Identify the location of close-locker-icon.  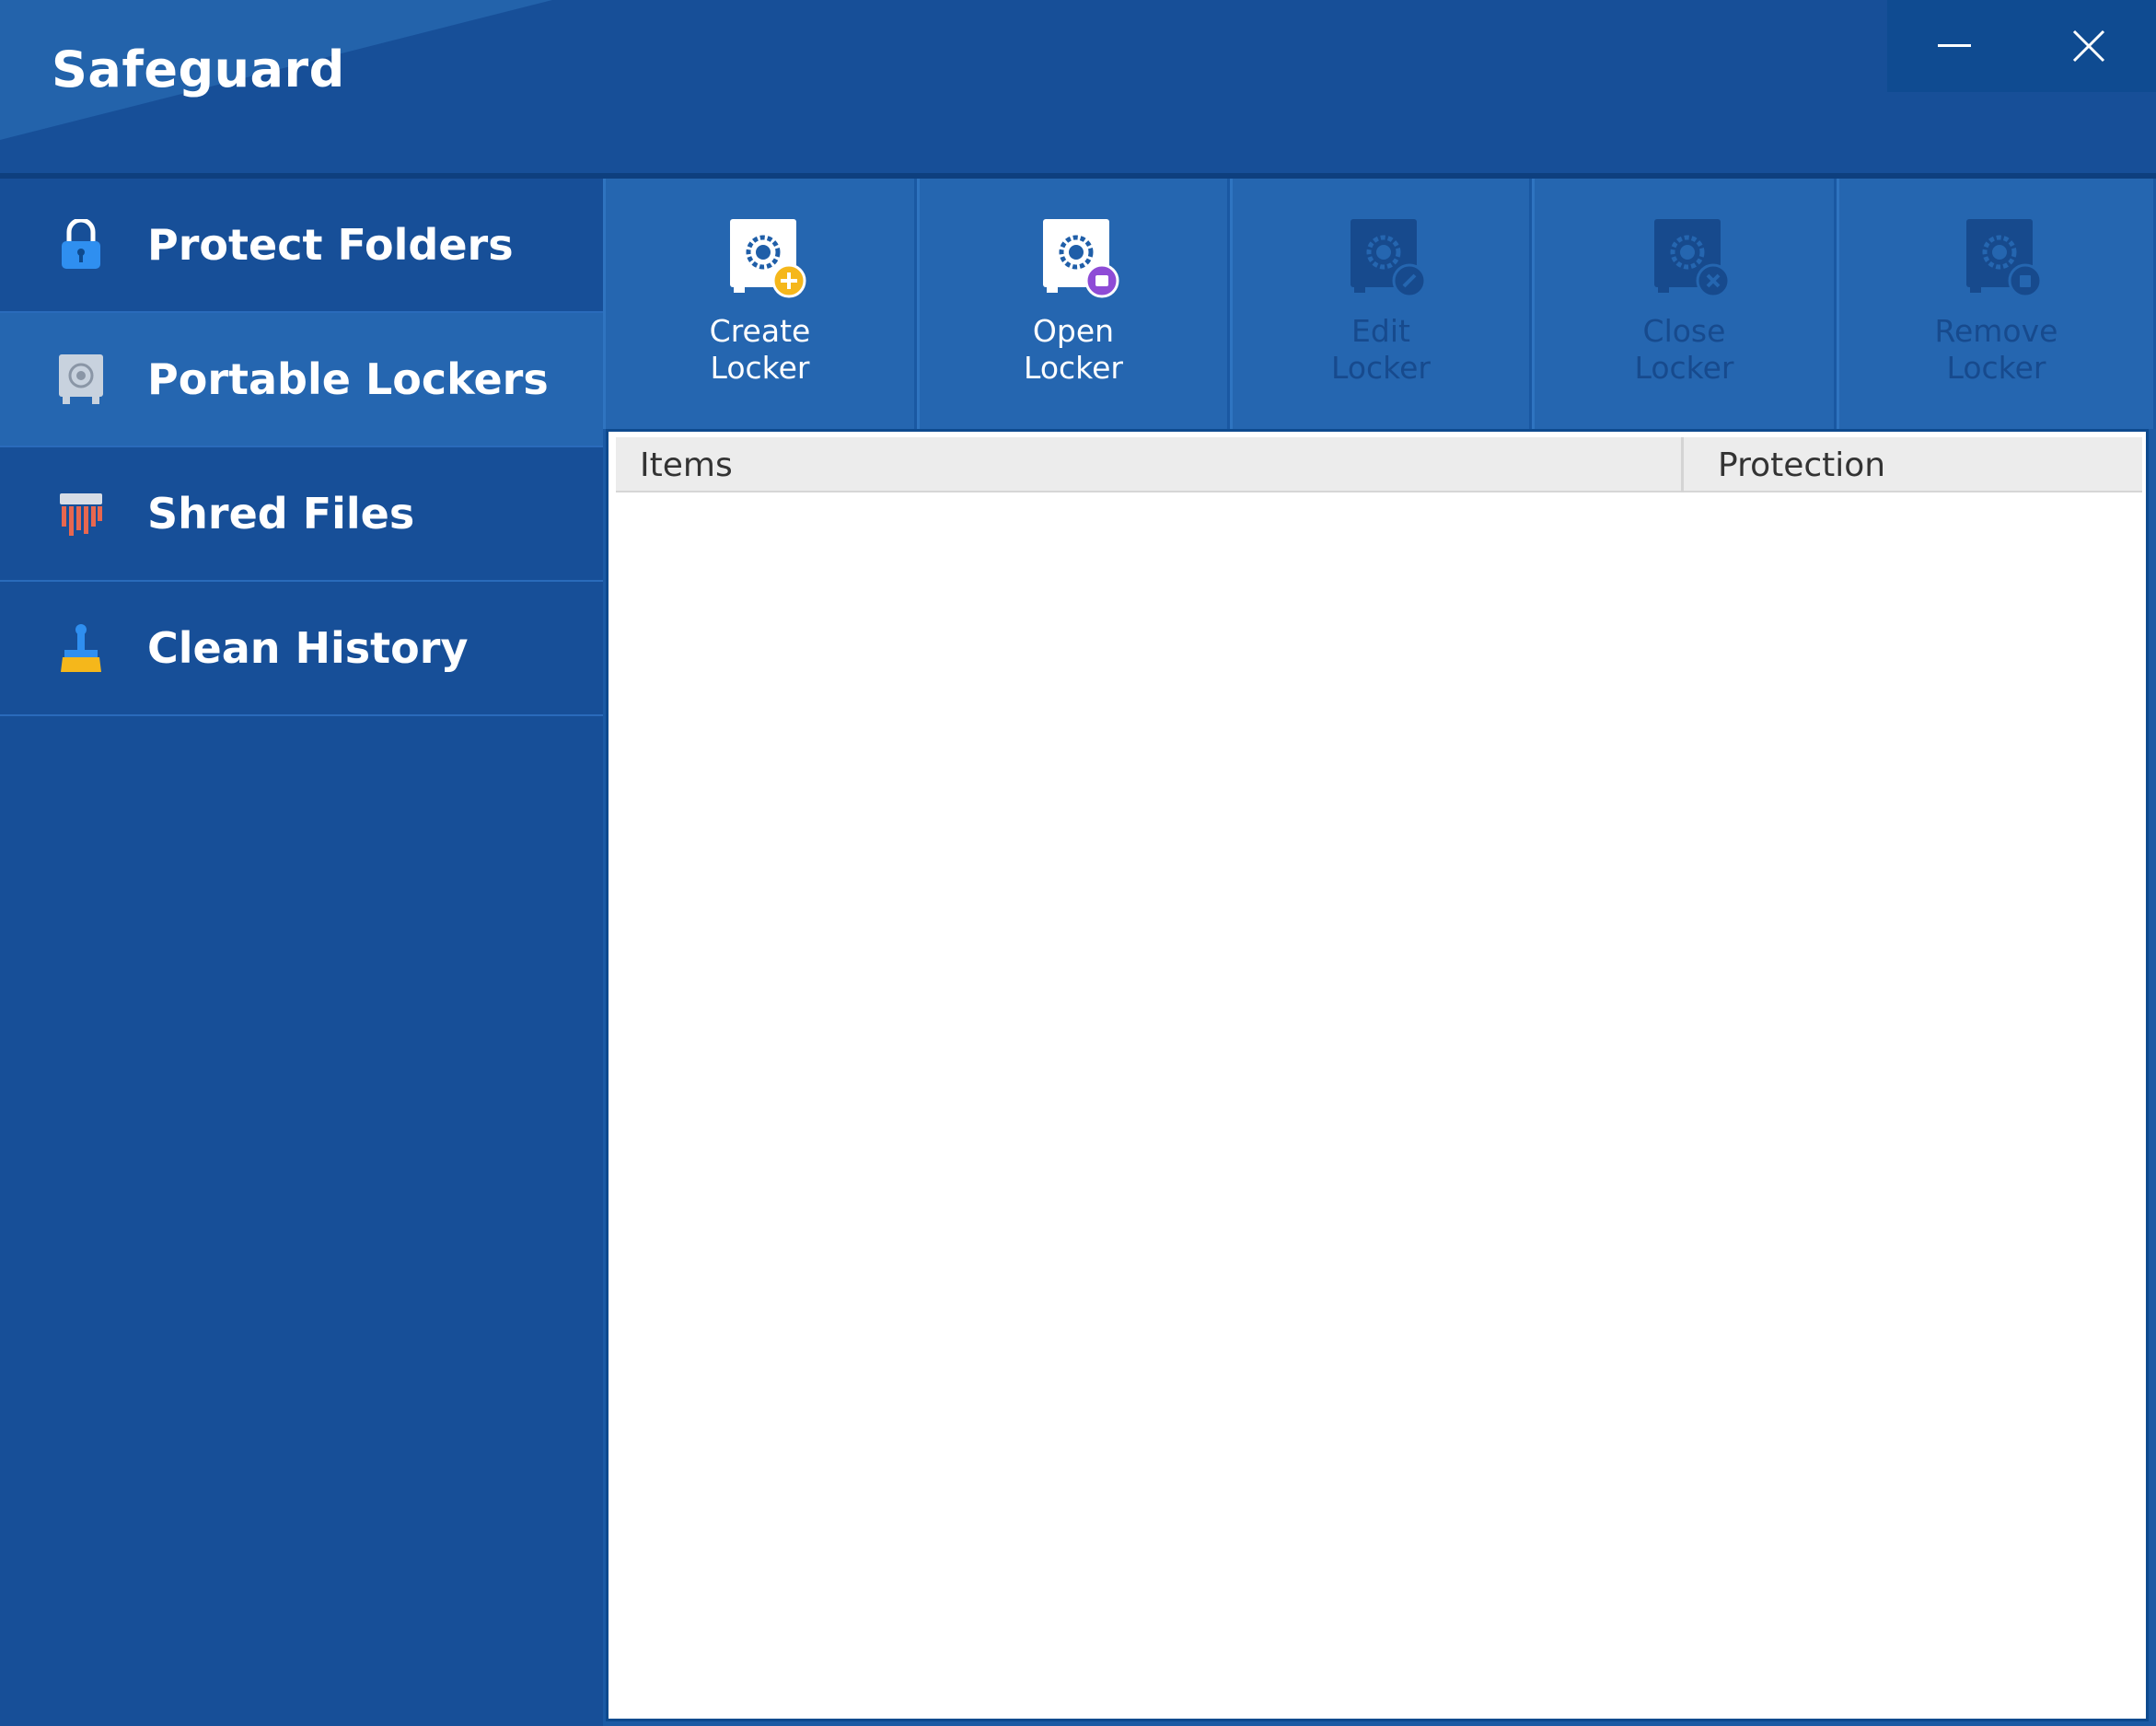
(1685, 258).